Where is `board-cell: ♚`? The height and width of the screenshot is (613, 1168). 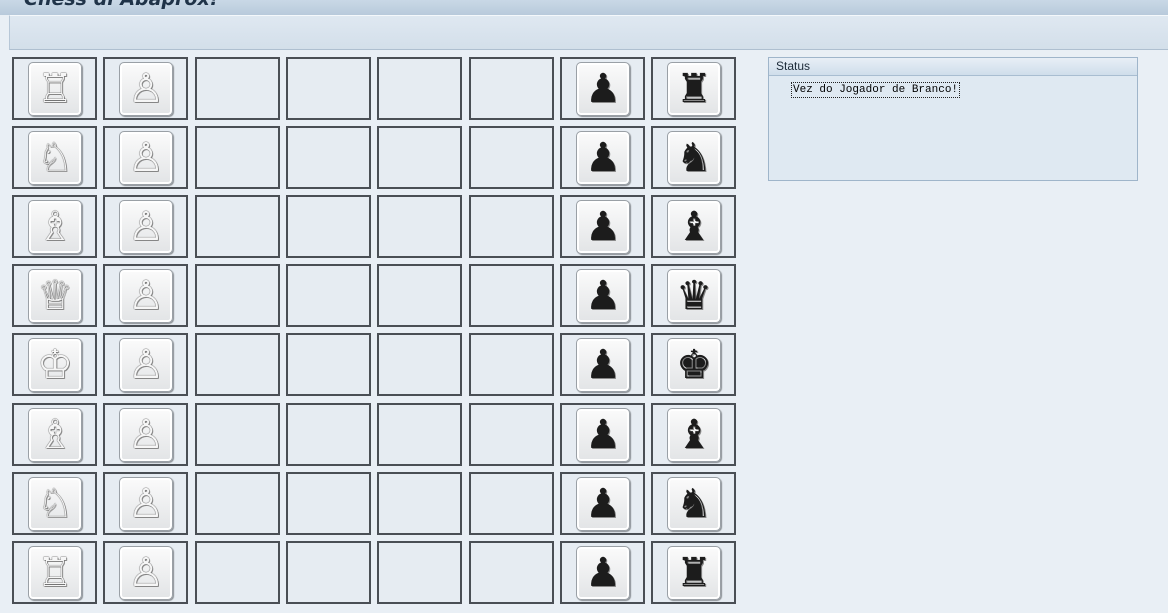 board-cell: ♚ is located at coordinates (693, 364).